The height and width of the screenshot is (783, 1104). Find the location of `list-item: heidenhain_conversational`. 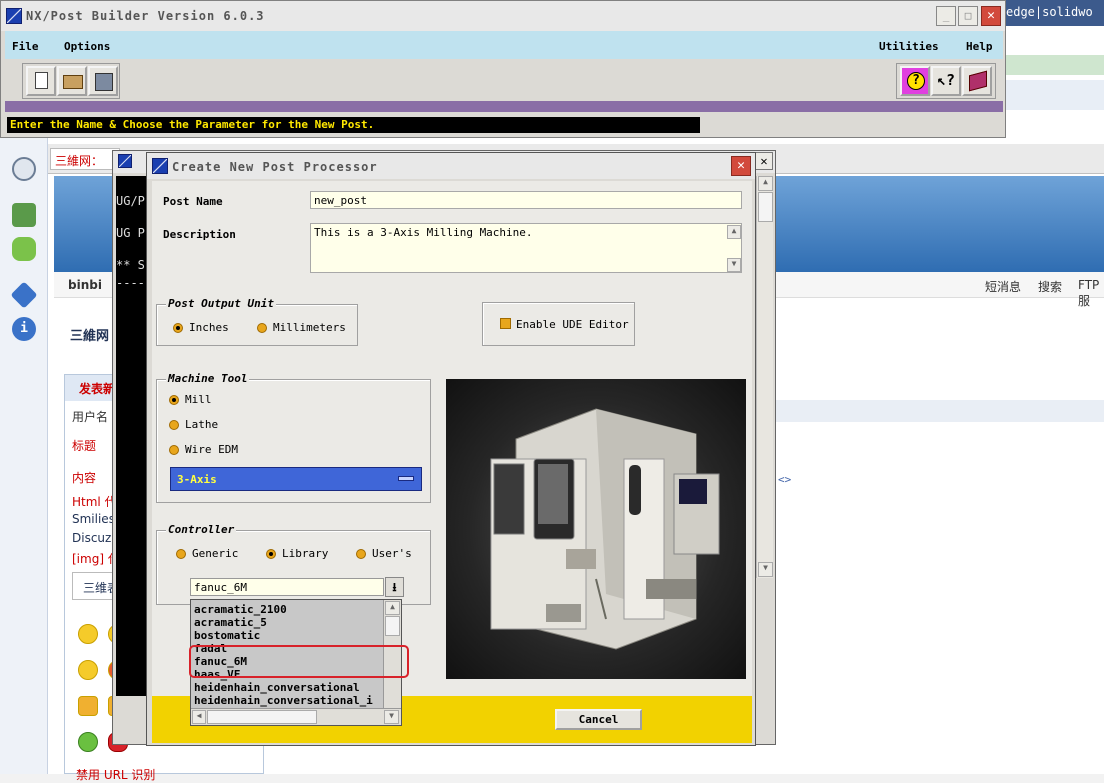

list-item: heidenhain_conversational is located at coordinates (288, 687).